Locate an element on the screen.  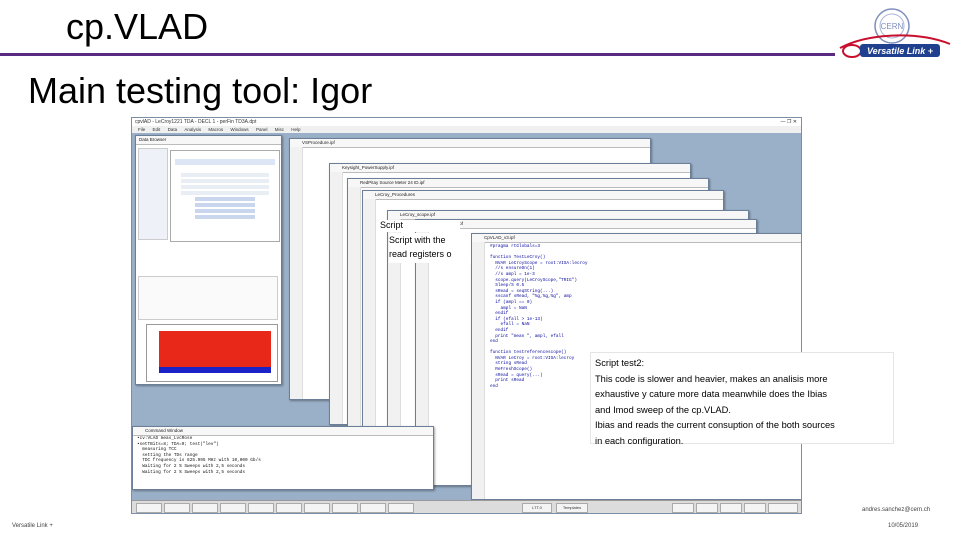
heatmap-plot is located at coordinates (212, 353).